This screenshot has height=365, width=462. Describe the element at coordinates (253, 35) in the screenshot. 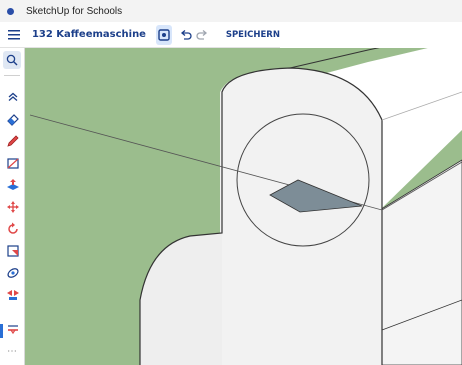

I see `save-button: SPEICHERN` at that location.